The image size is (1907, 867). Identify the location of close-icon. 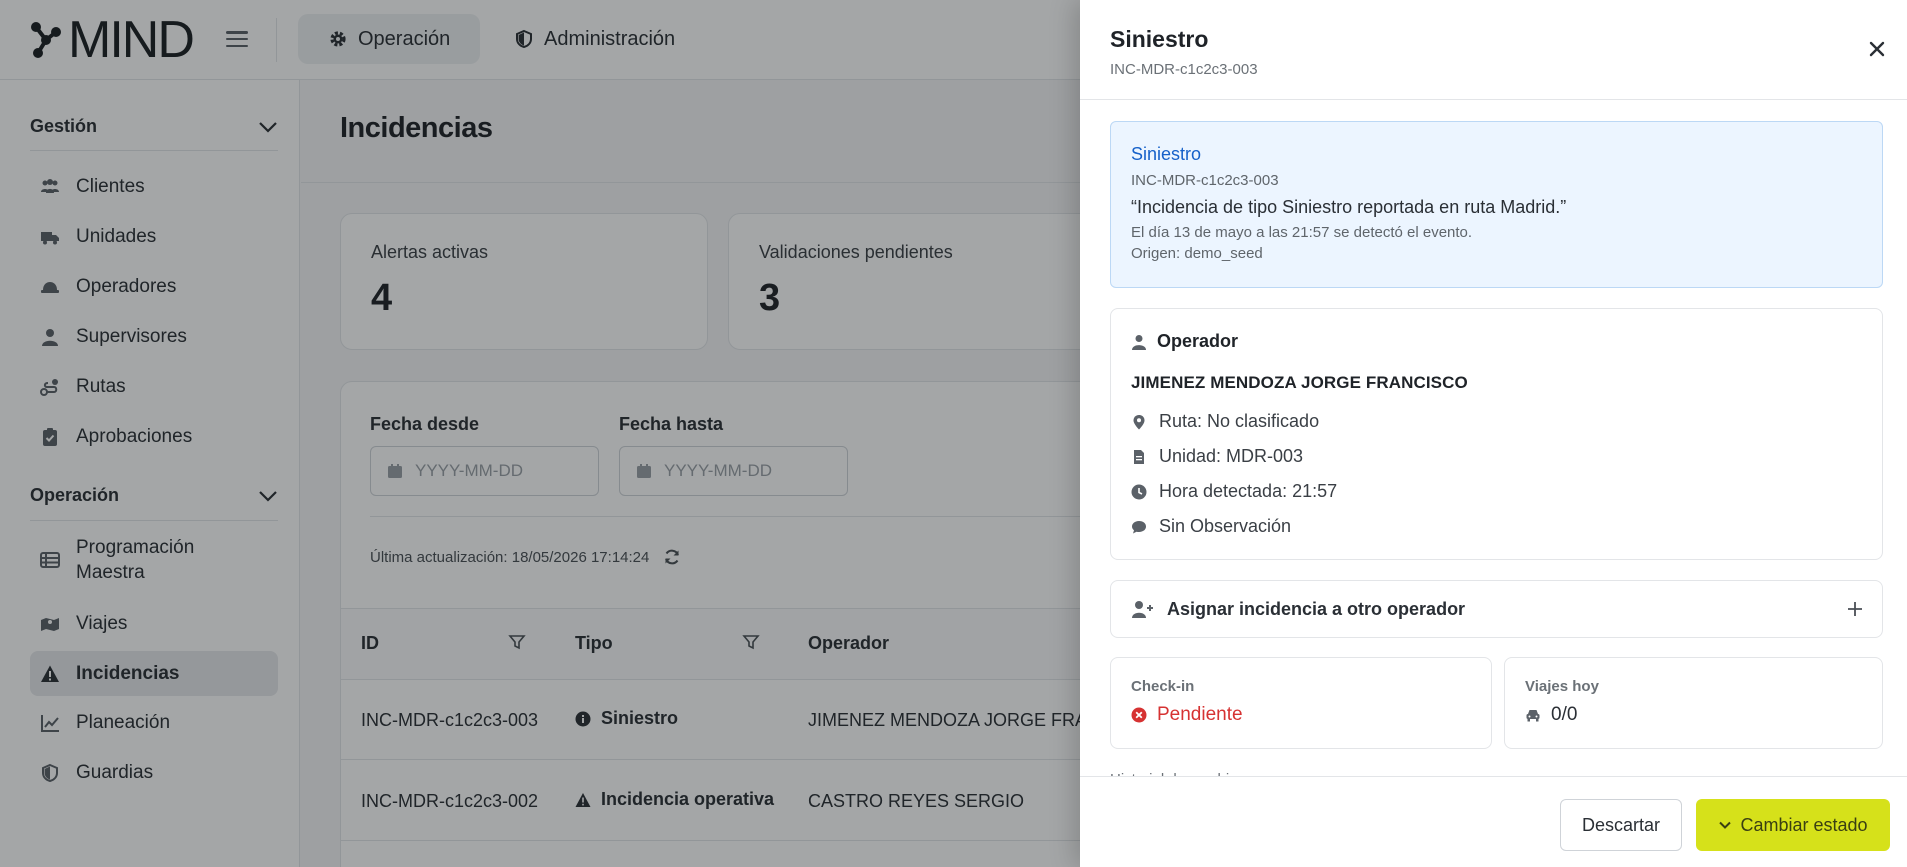
(1877, 49).